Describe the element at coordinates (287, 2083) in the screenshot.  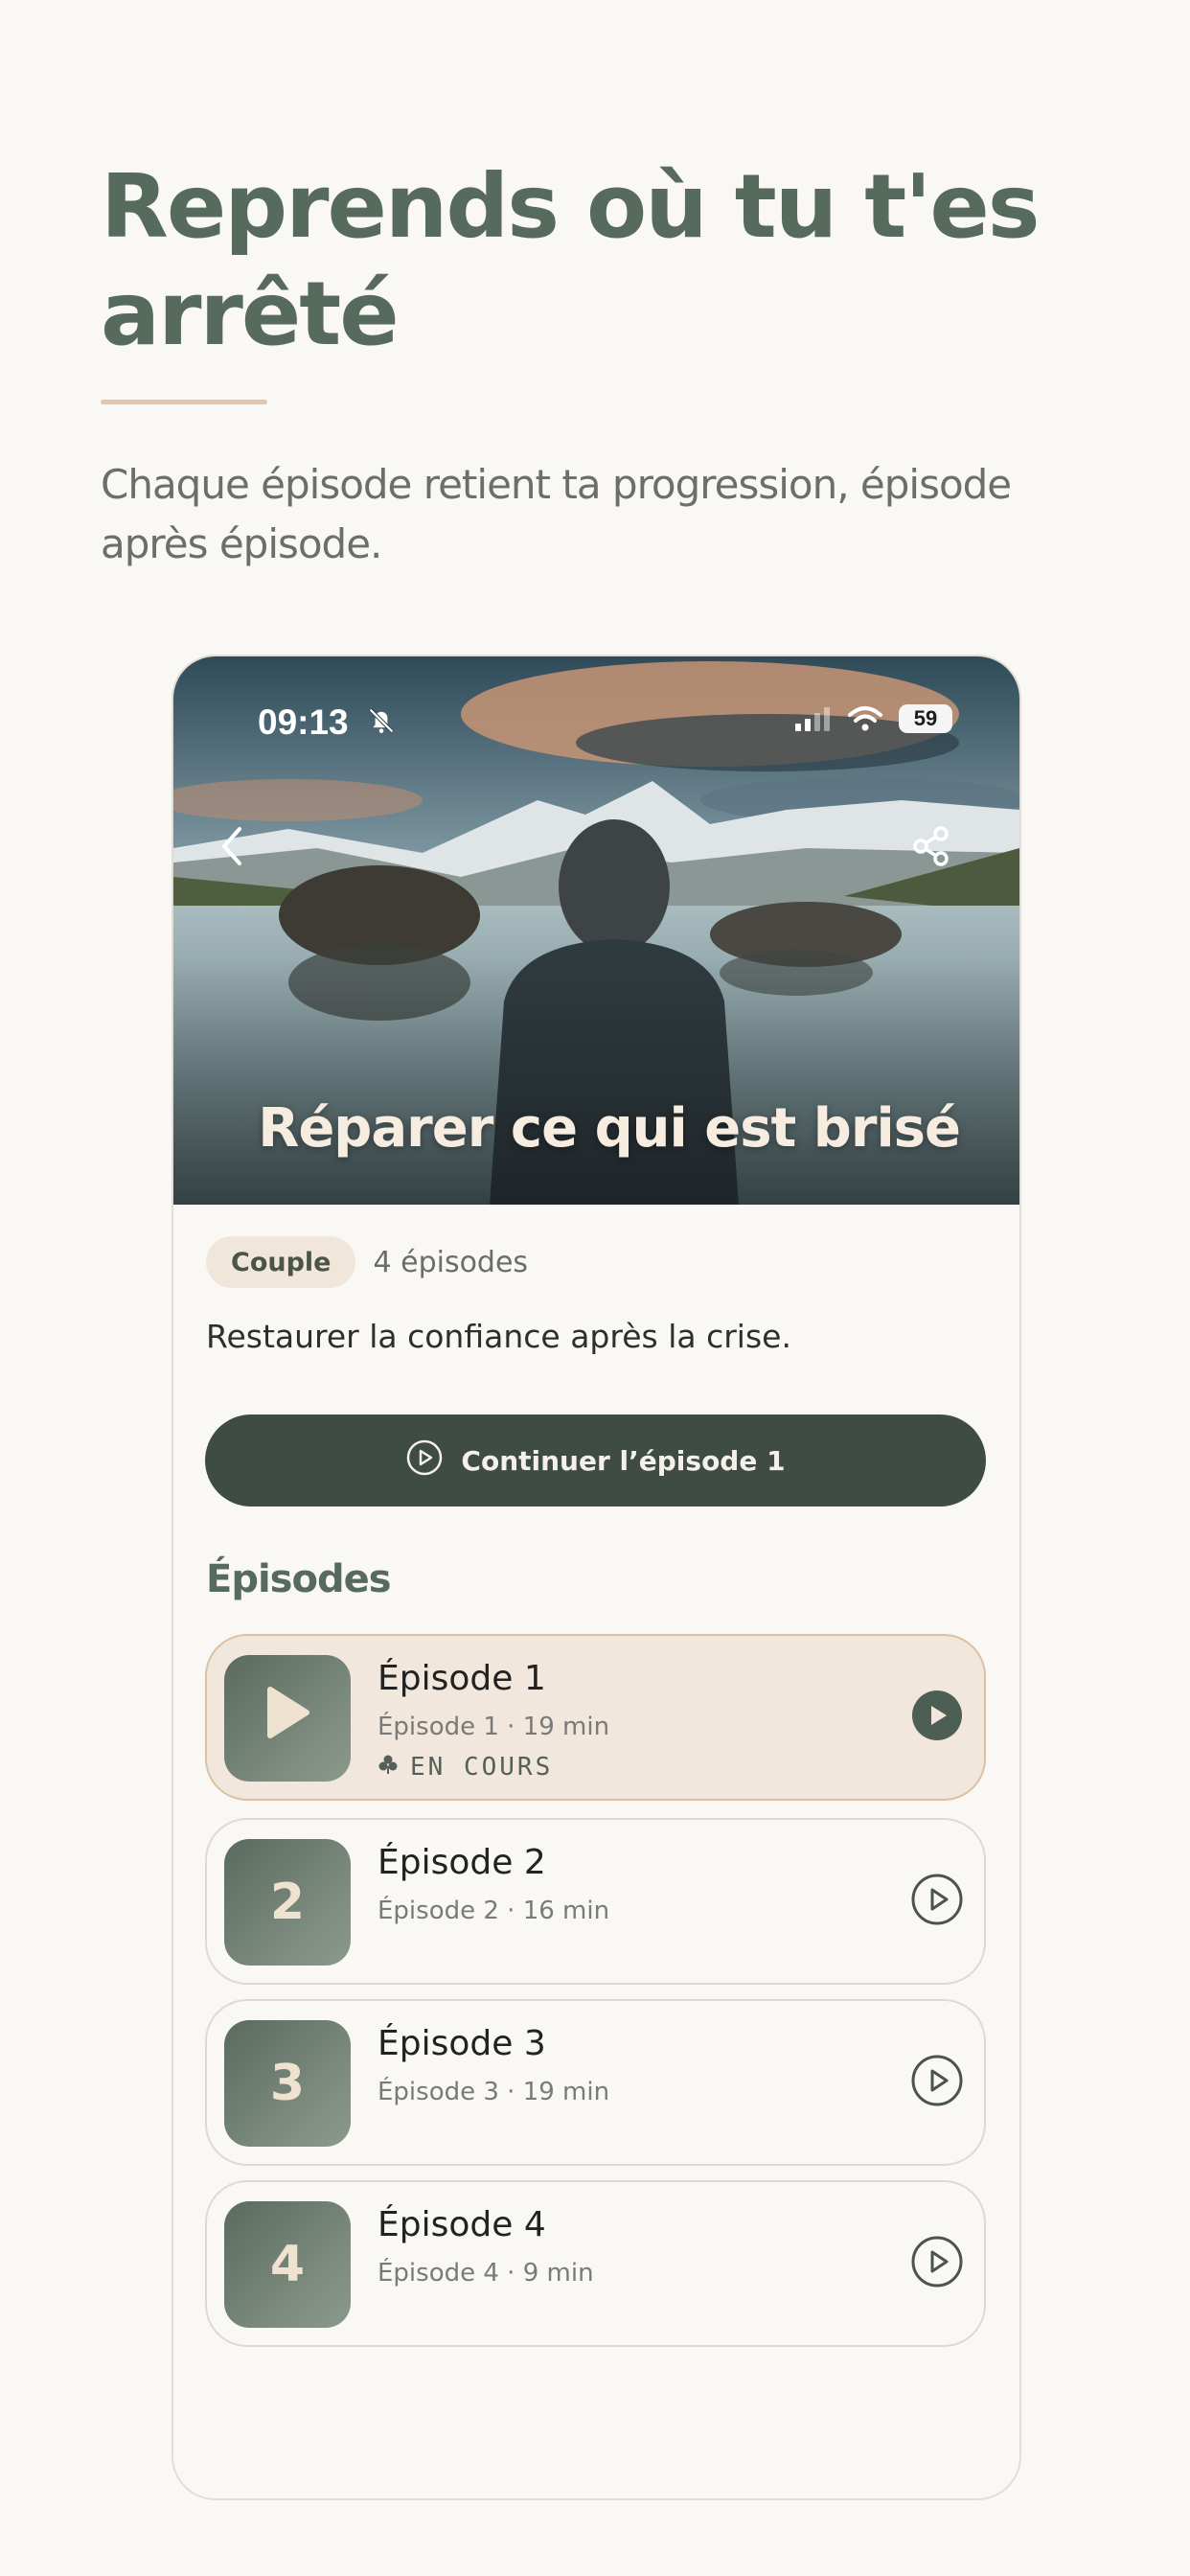
I see `episode-thumbnail: 3` at that location.